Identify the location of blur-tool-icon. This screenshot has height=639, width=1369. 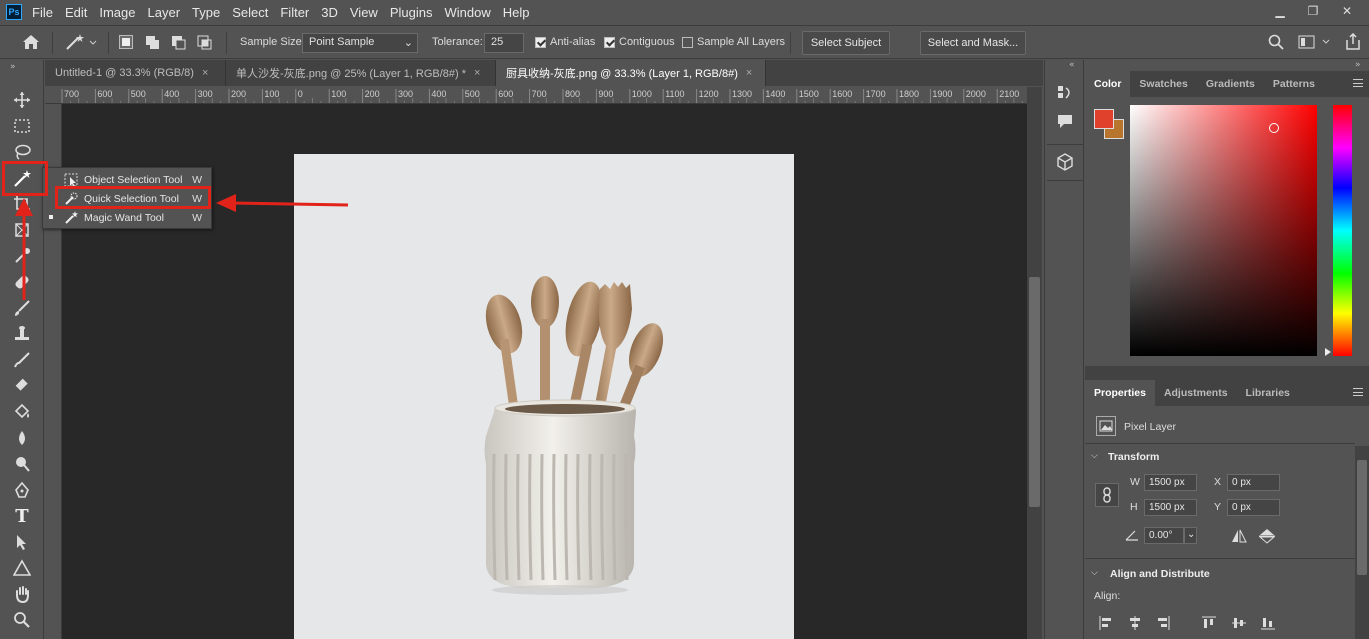
(22, 438).